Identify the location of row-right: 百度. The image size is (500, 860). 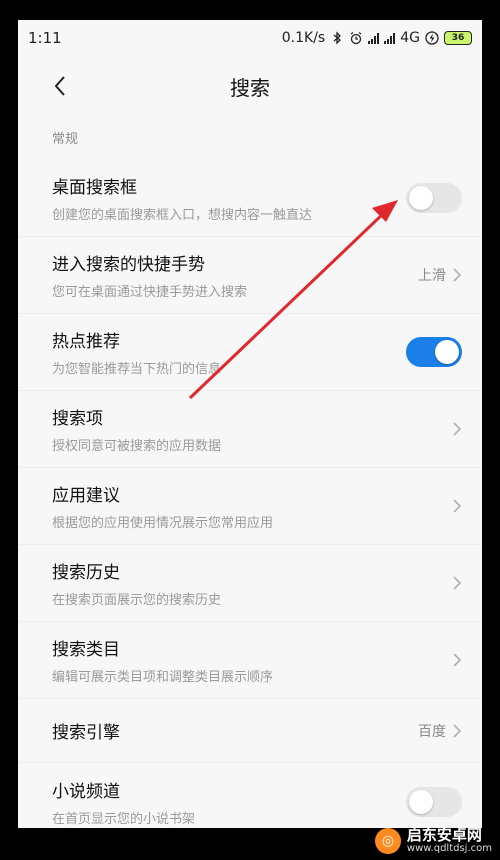
(440, 731).